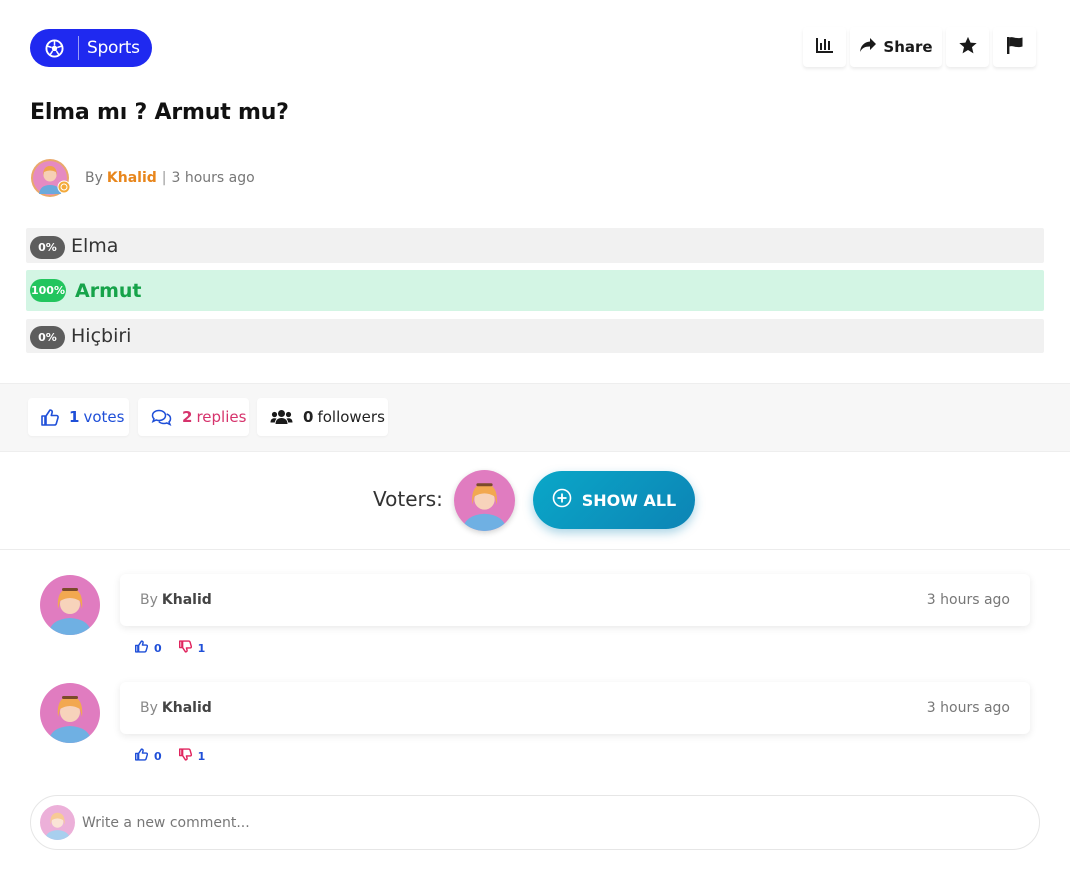 This screenshot has width=1070, height=873. I want to click on poll-title: Elma mı ? Armut mu?, so click(159, 112).